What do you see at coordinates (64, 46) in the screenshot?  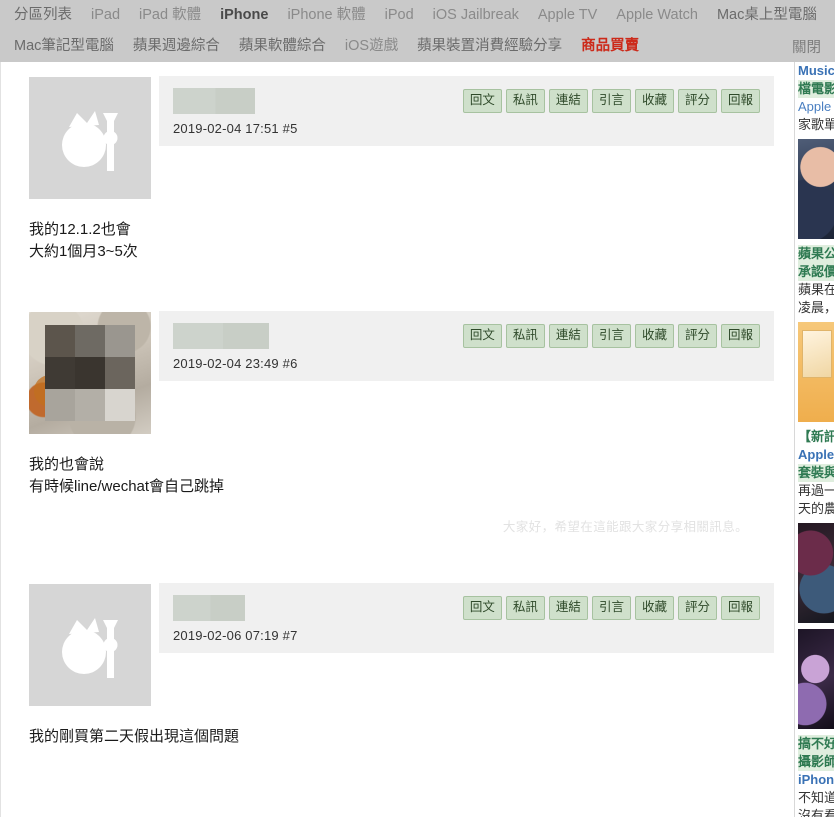 I see `nav-item-secondary-0: Mac筆記型電腦` at bounding box center [64, 46].